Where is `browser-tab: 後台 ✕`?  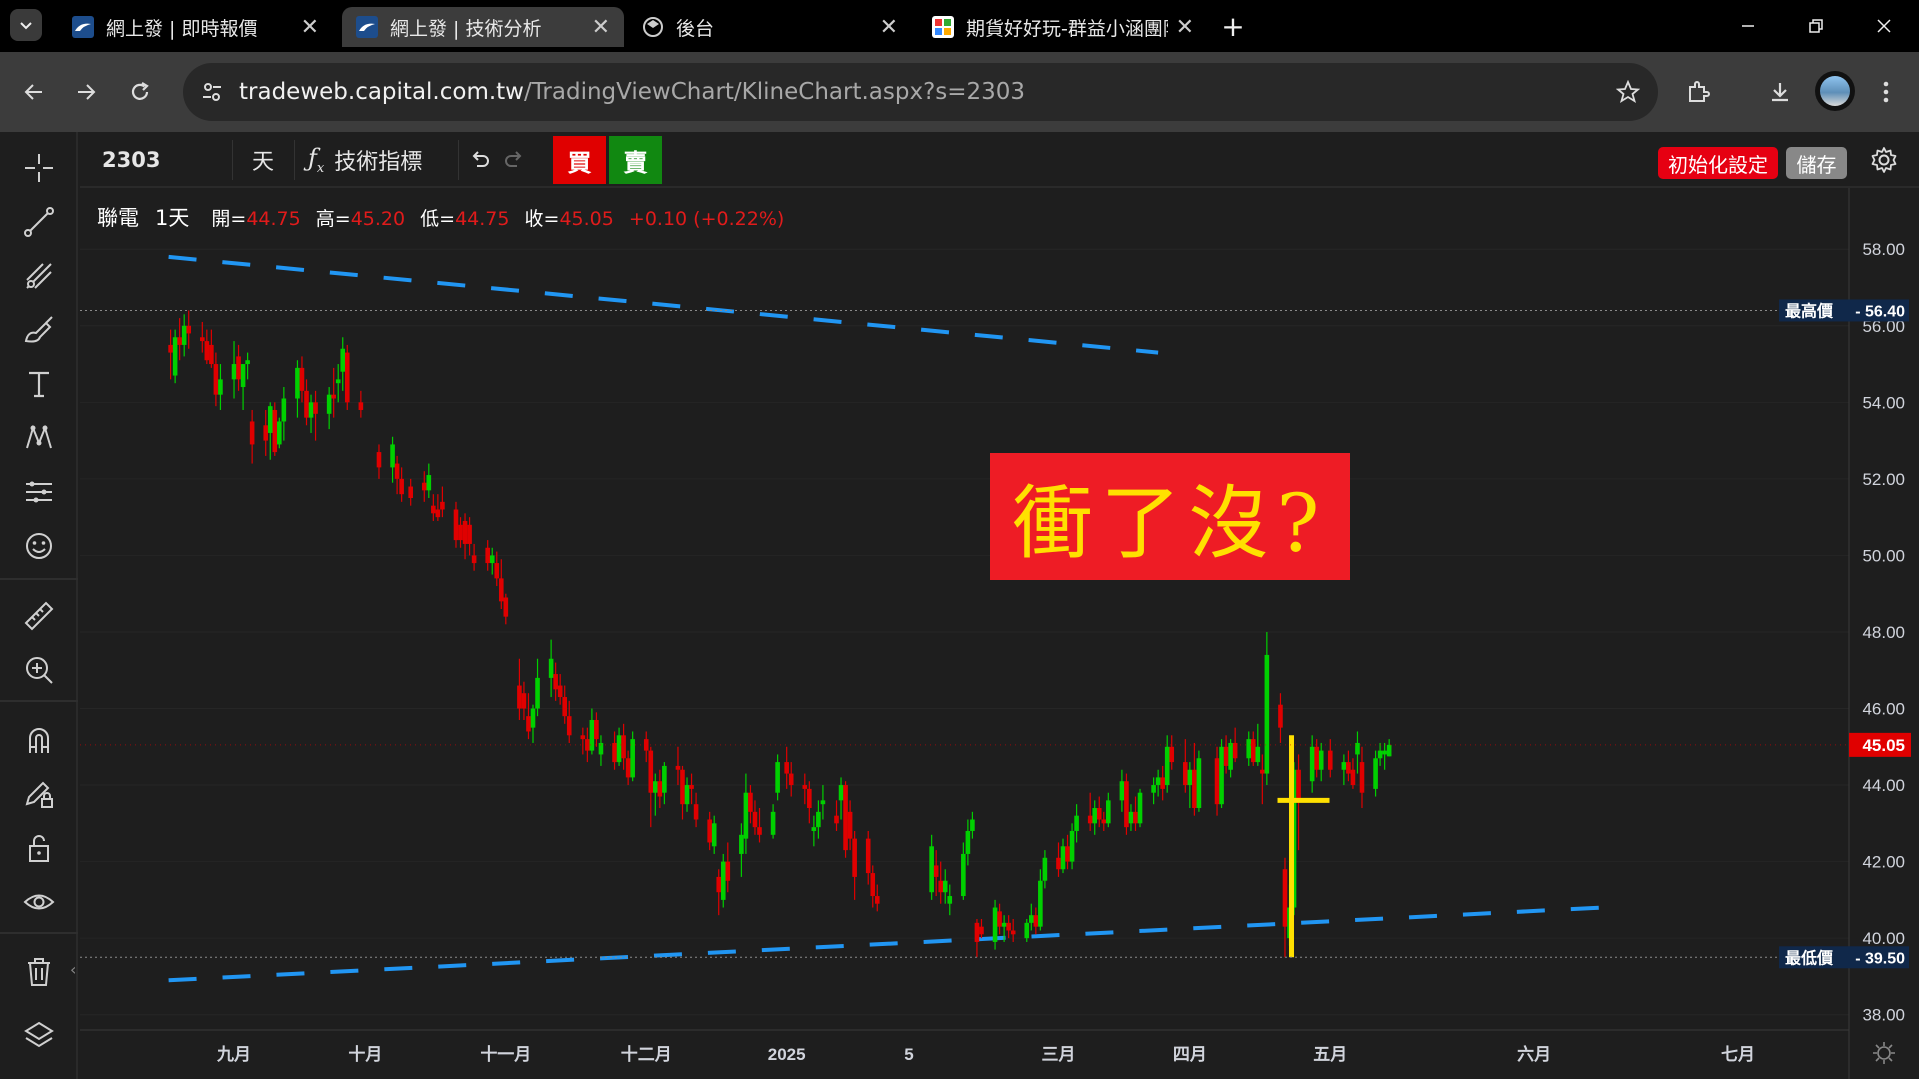 browser-tab: 後台 ✕ is located at coordinates (770, 27).